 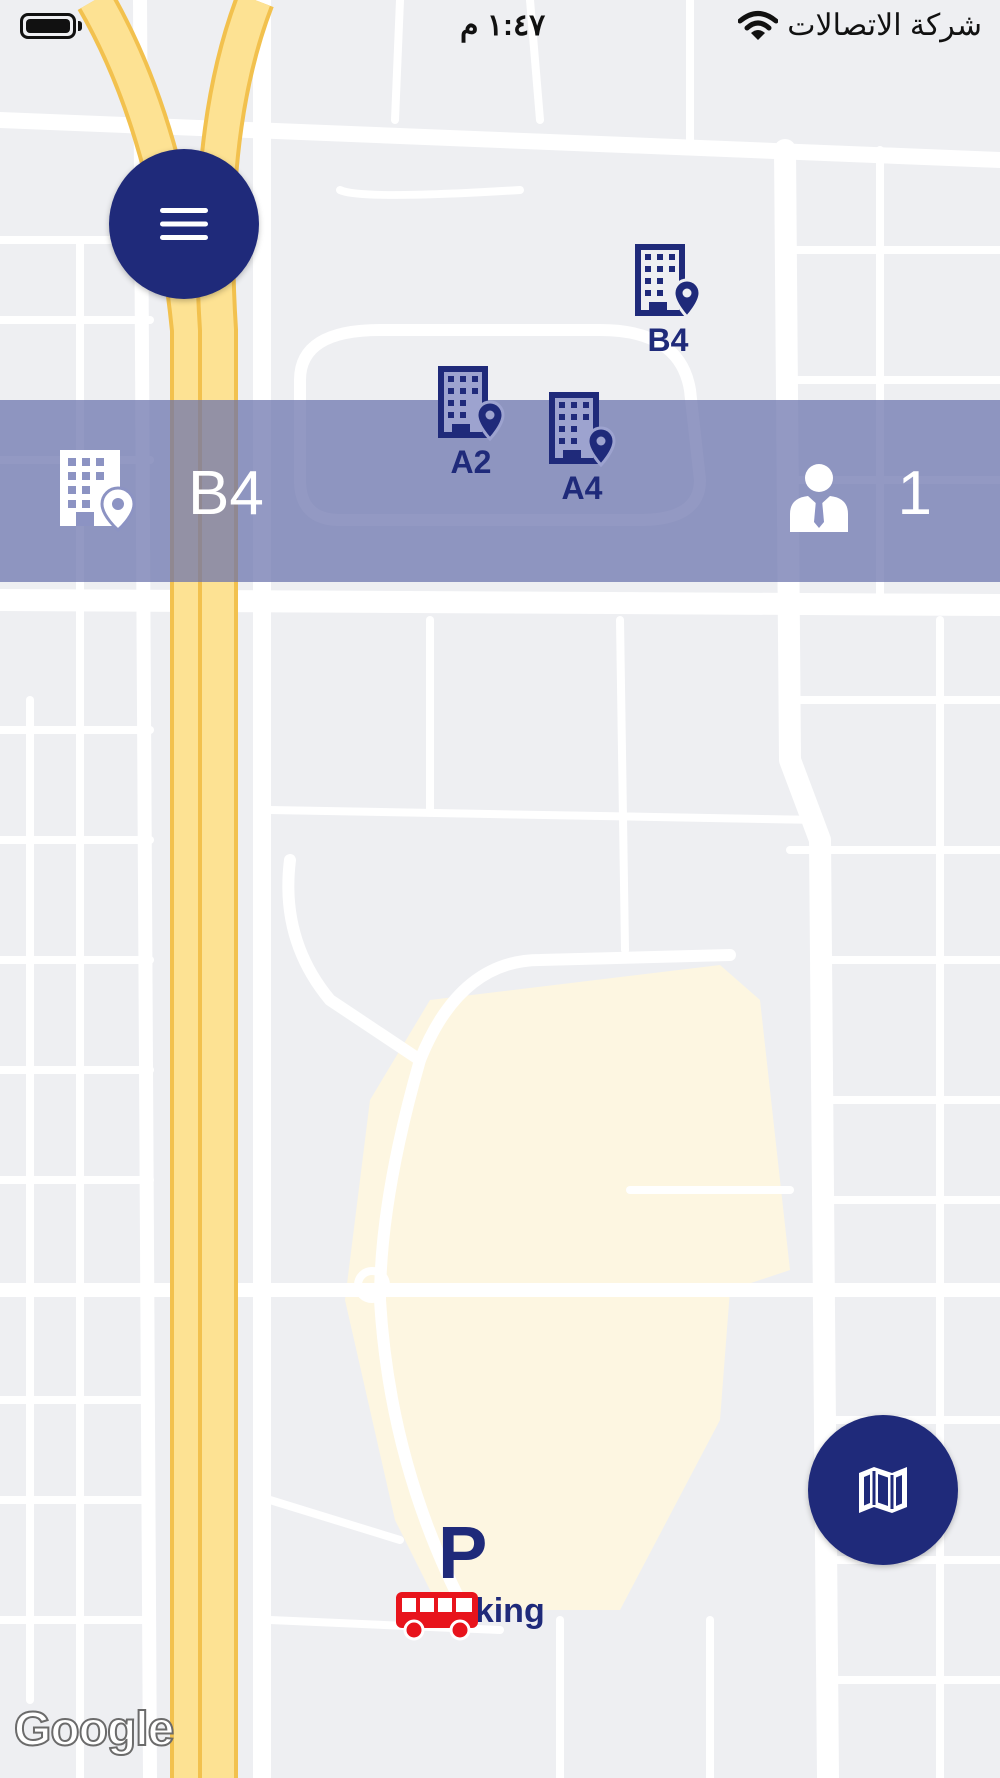 I want to click on hamburger-menu-icon, so click(x=184, y=224).